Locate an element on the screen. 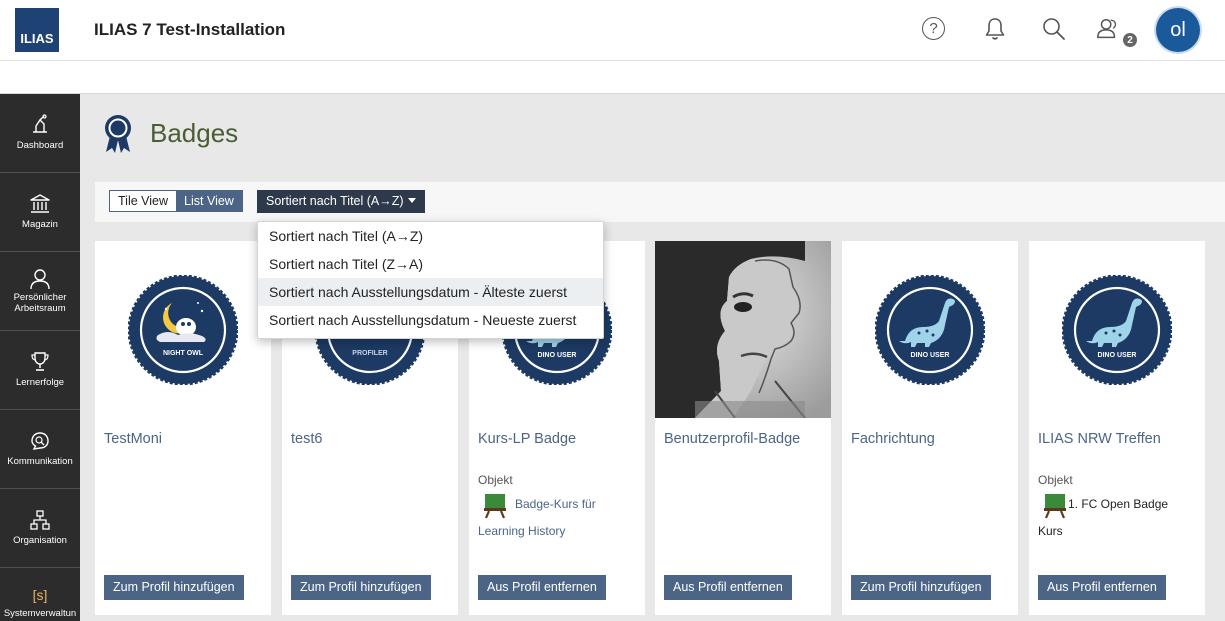 The height and width of the screenshot is (621, 1225). card-title: Fachrichtung is located at coordinates (893, 439).